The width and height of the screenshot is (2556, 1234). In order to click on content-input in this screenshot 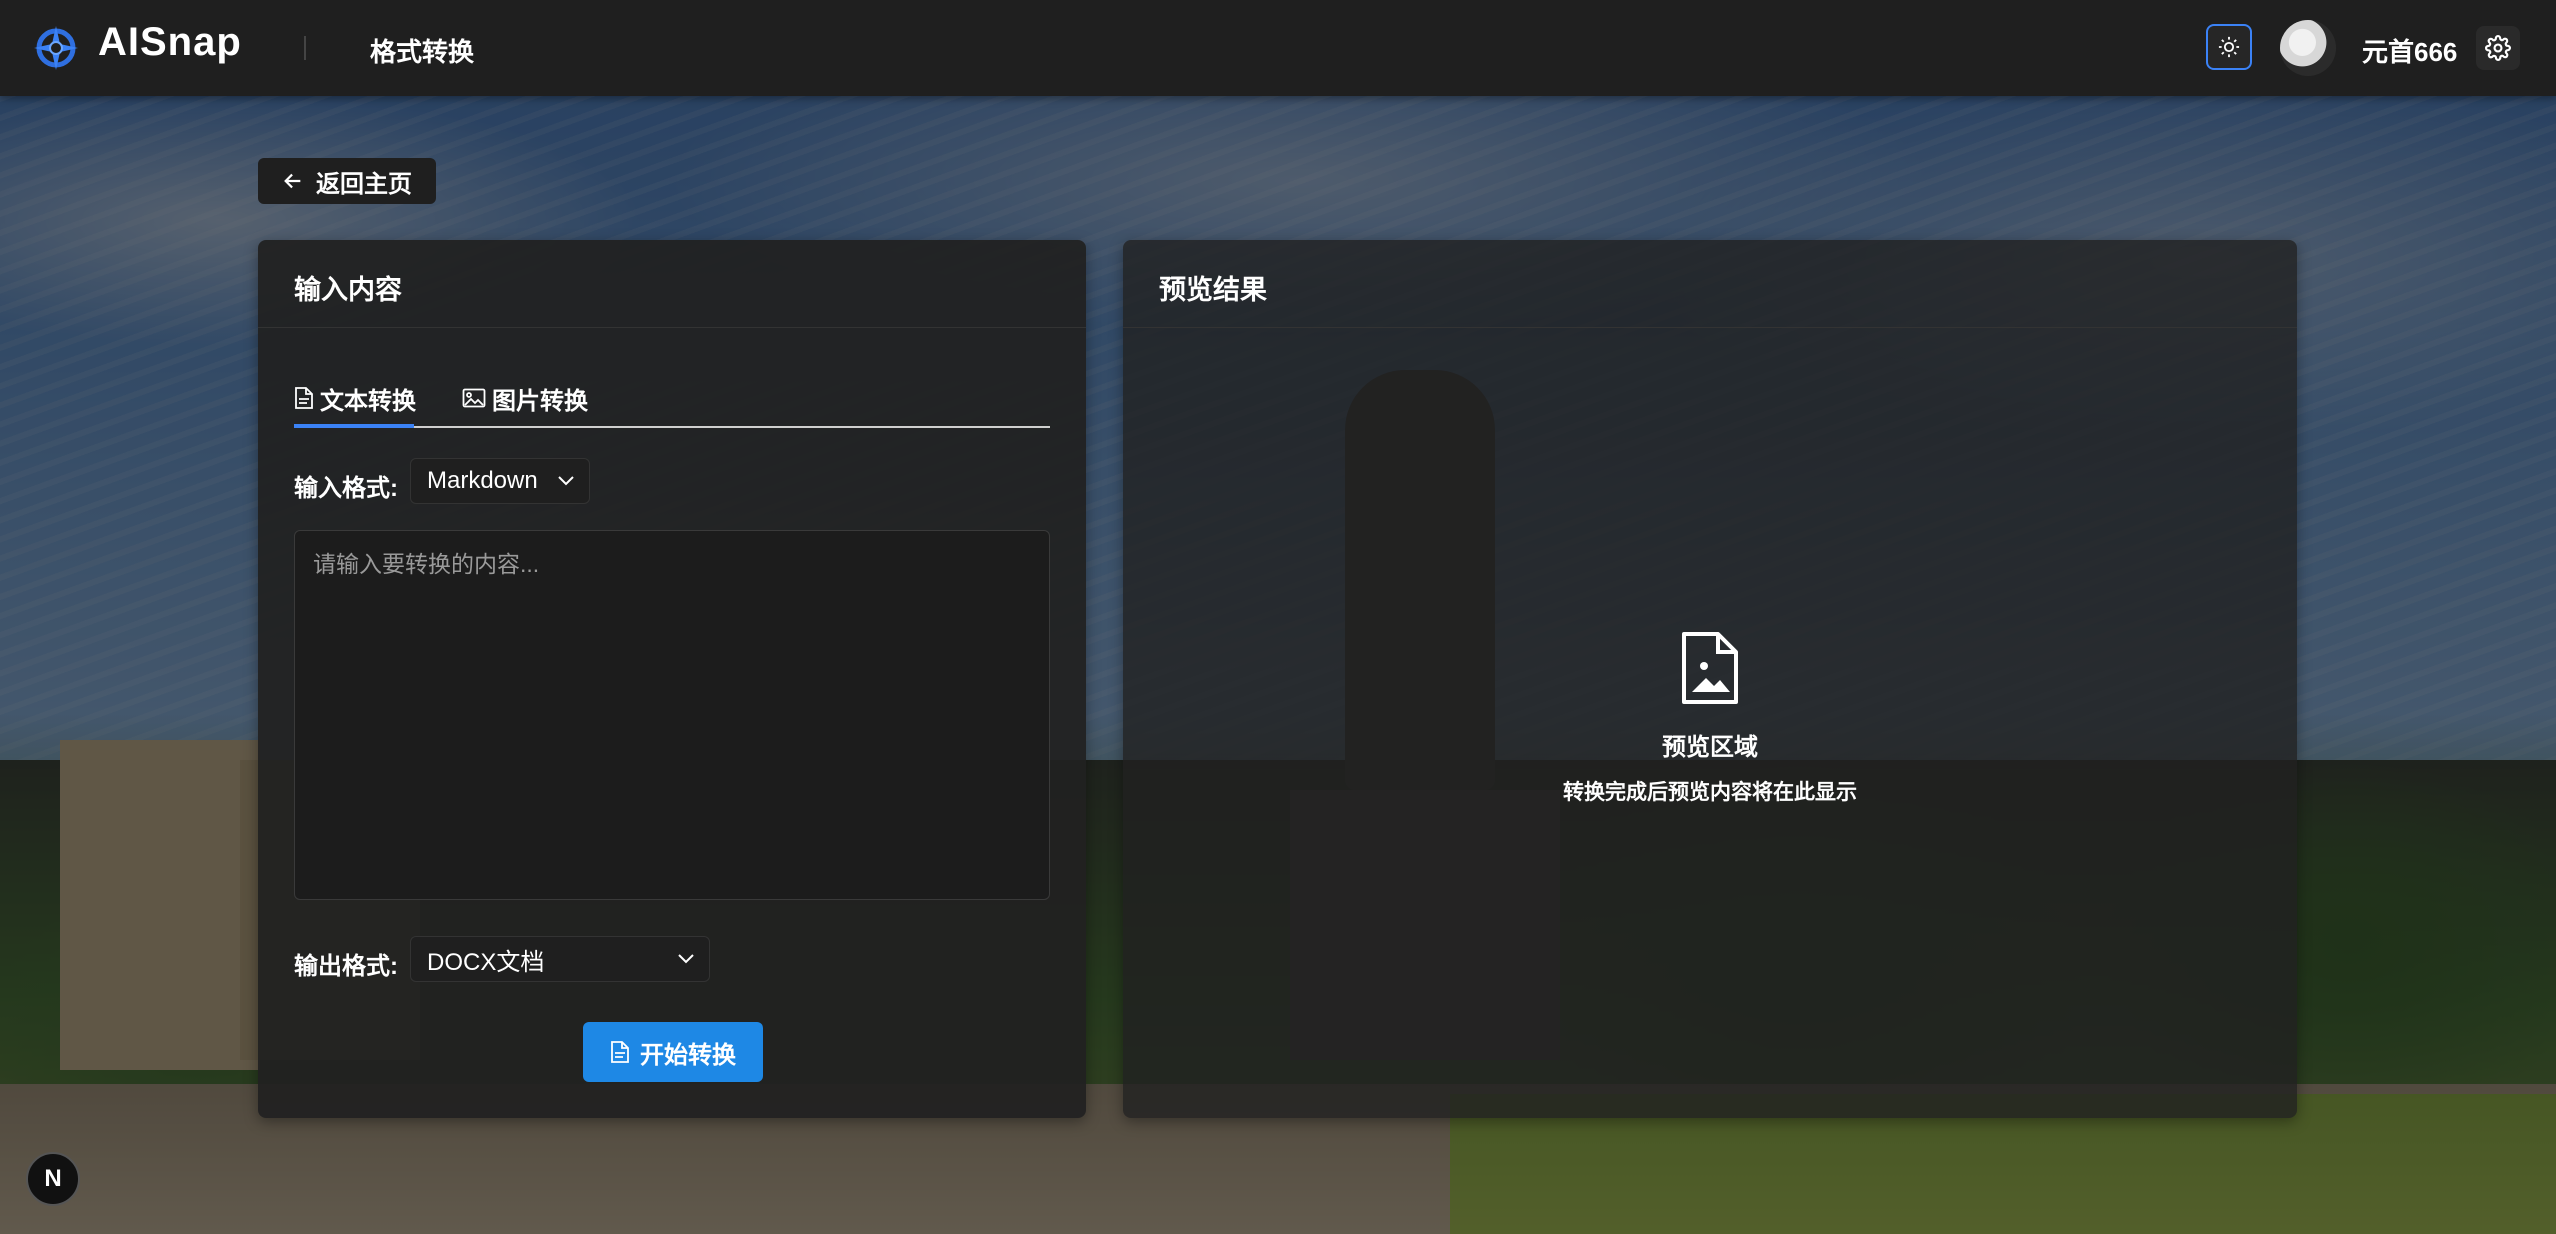, I will do `click(672, 715)`.